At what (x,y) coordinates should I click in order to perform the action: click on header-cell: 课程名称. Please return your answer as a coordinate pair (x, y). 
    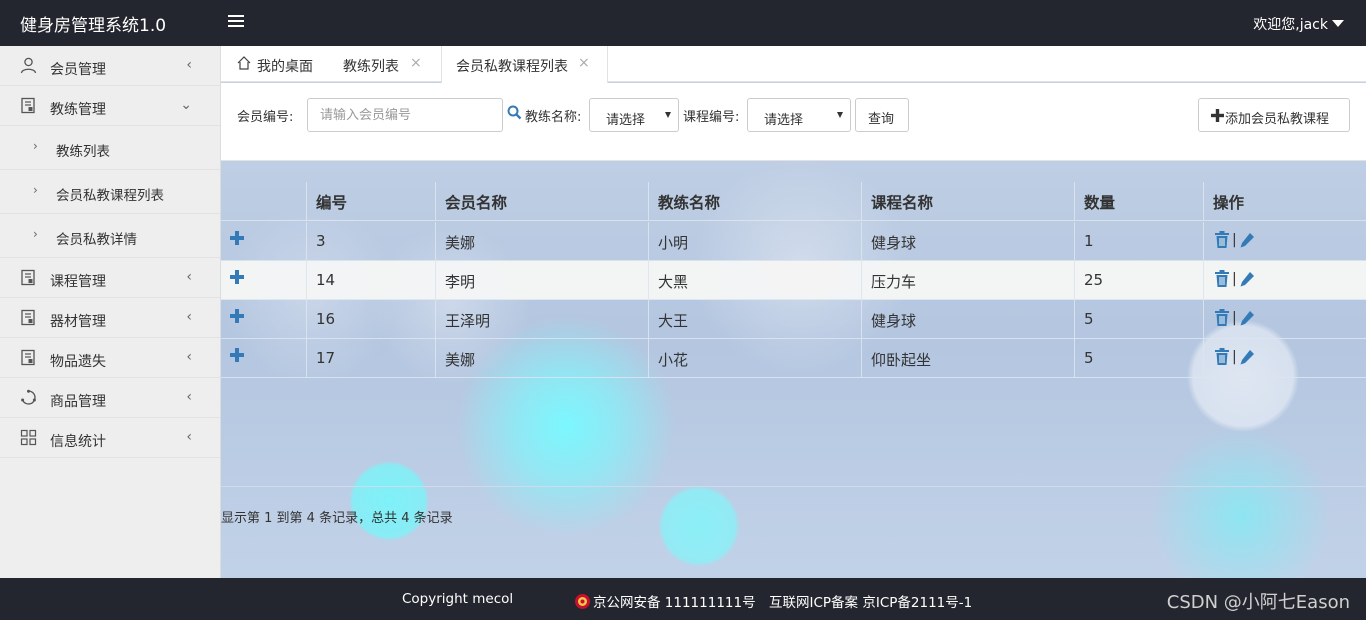
    Looking at the image, I should click on (967, 201).